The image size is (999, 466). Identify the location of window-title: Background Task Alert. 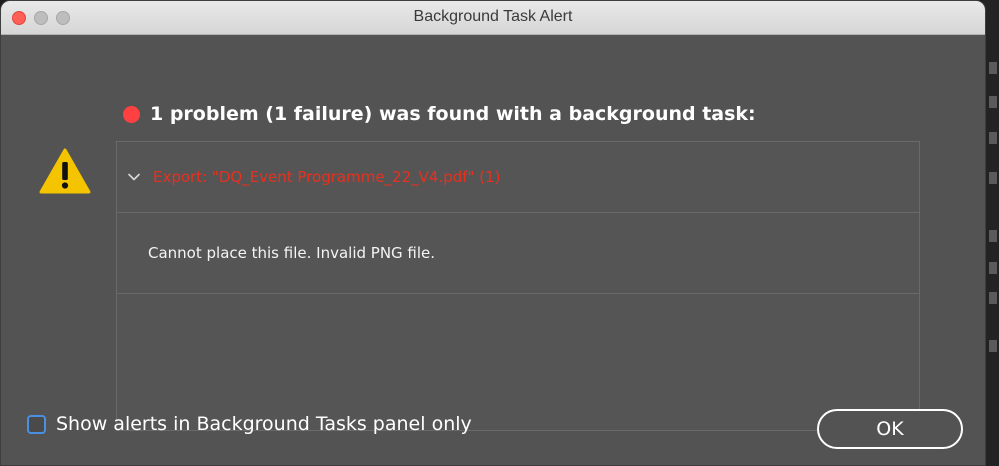
(493, 16).